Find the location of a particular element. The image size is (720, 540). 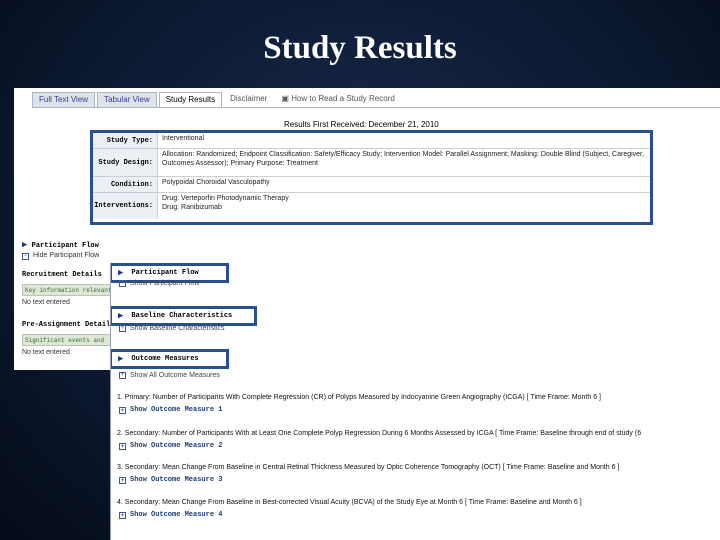

table-row: Study Type: Interventional is located at coordinates (371, 141).